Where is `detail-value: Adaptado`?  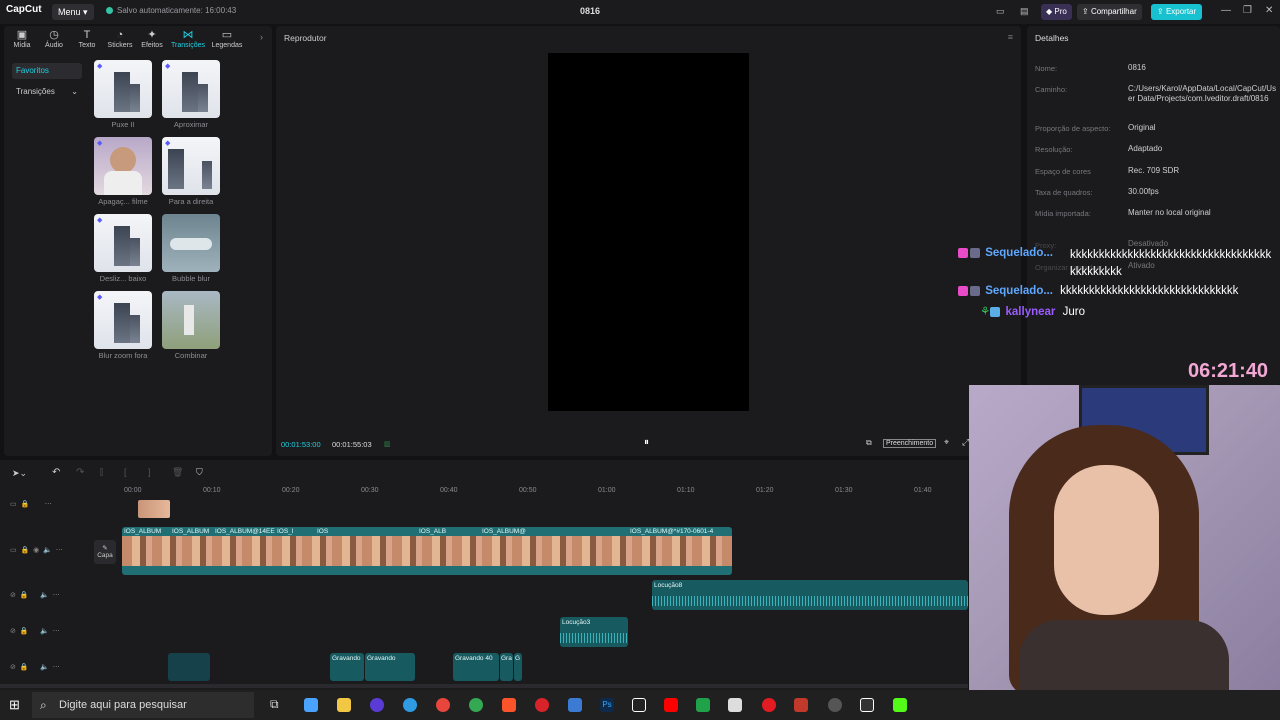 detail-value: Adaptado is located at coordinates (1145, 148).